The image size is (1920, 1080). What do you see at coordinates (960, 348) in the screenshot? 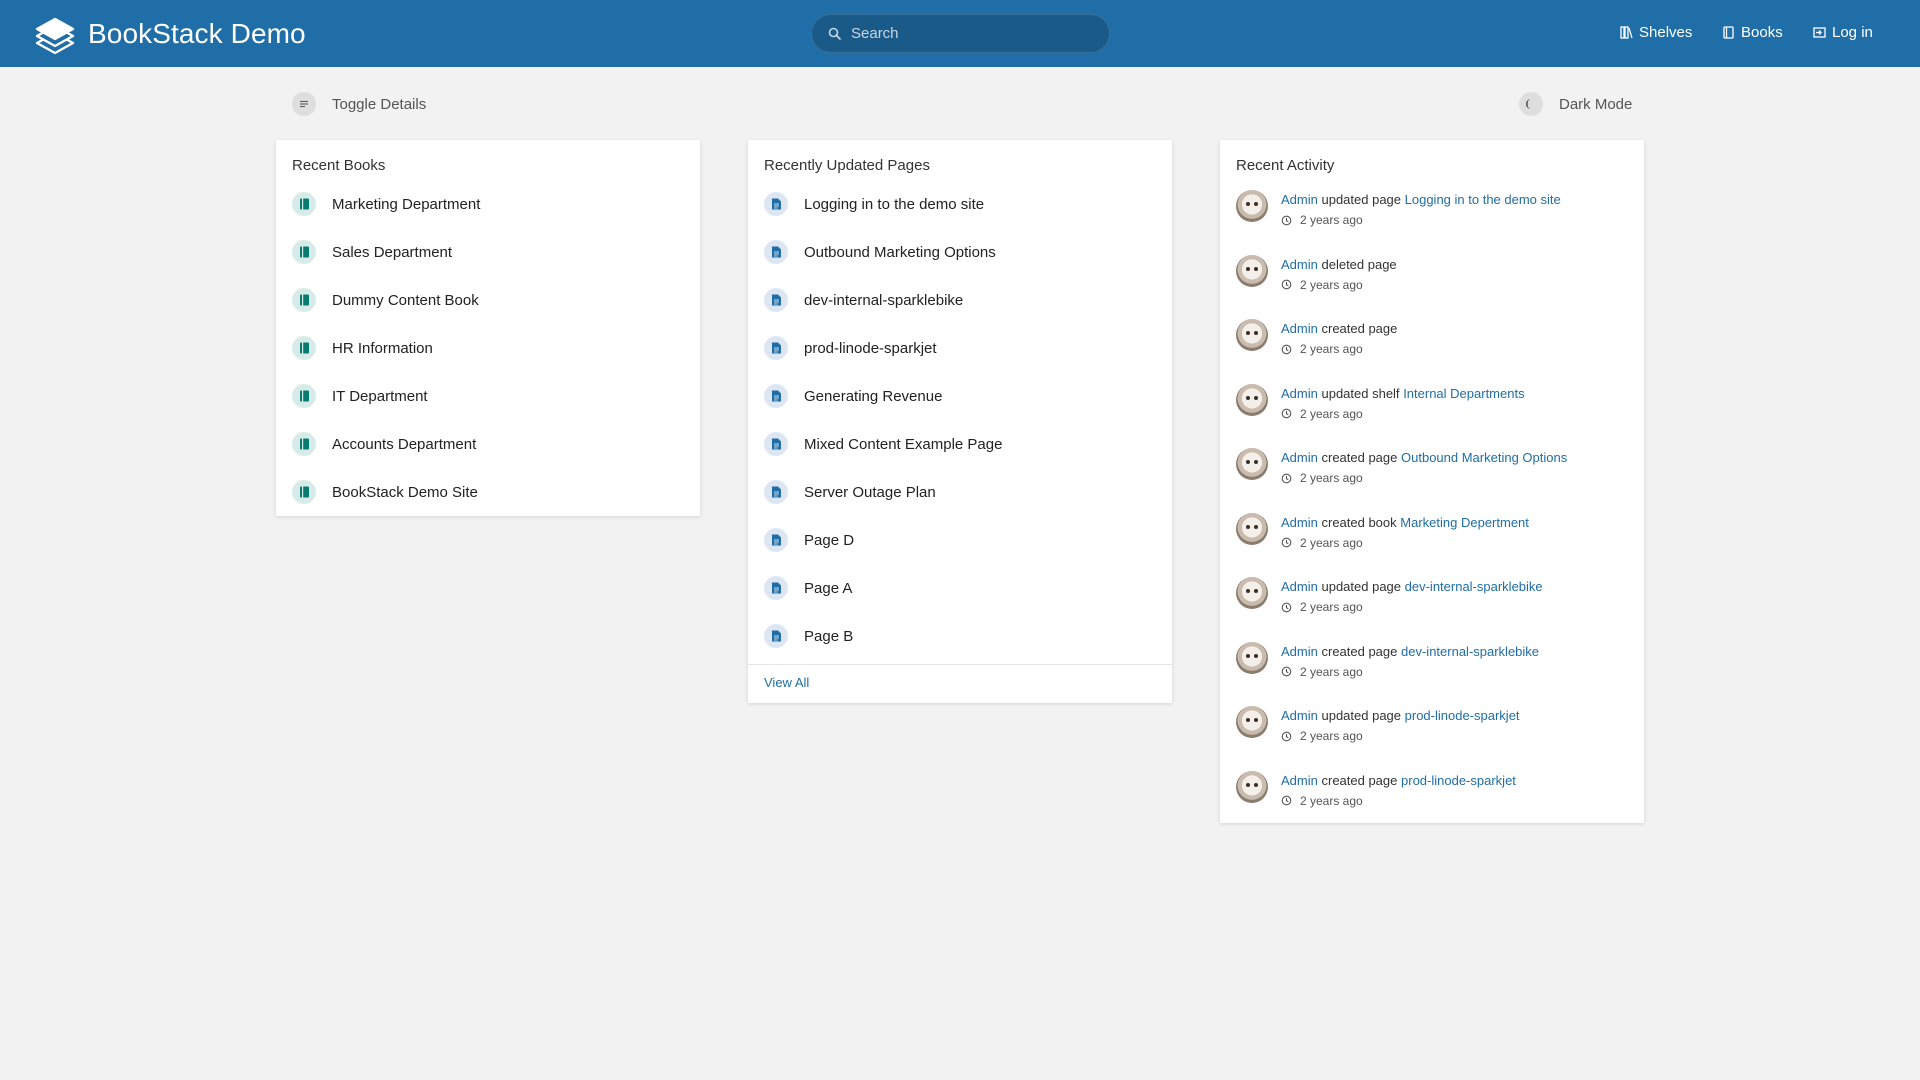
I see `page-item: prod-linode-sparkjet` at bounding box center [960, 348].